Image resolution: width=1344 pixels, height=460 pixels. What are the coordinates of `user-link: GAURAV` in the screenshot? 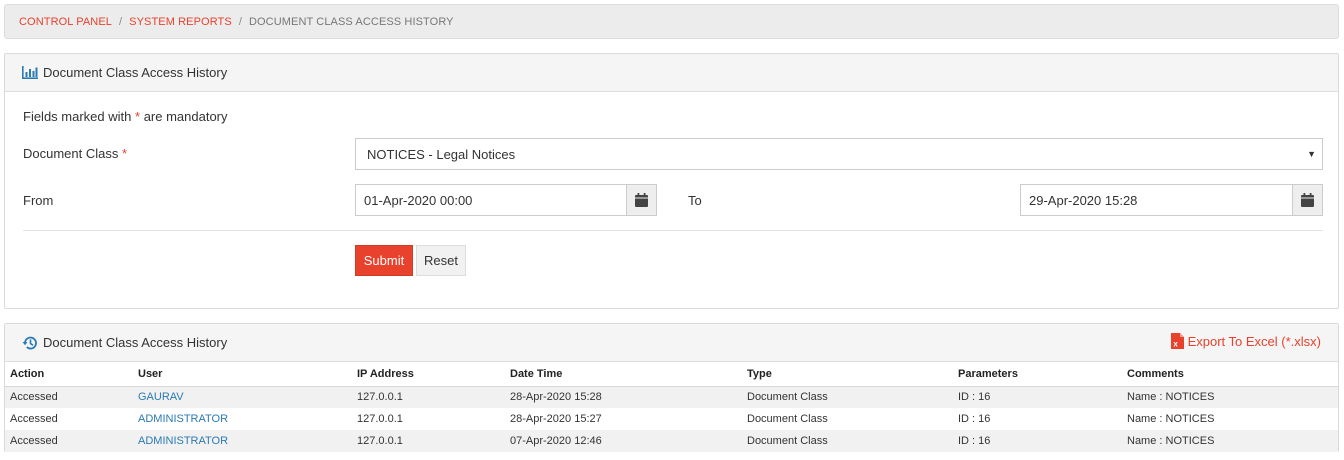 It's located at (161, 397).